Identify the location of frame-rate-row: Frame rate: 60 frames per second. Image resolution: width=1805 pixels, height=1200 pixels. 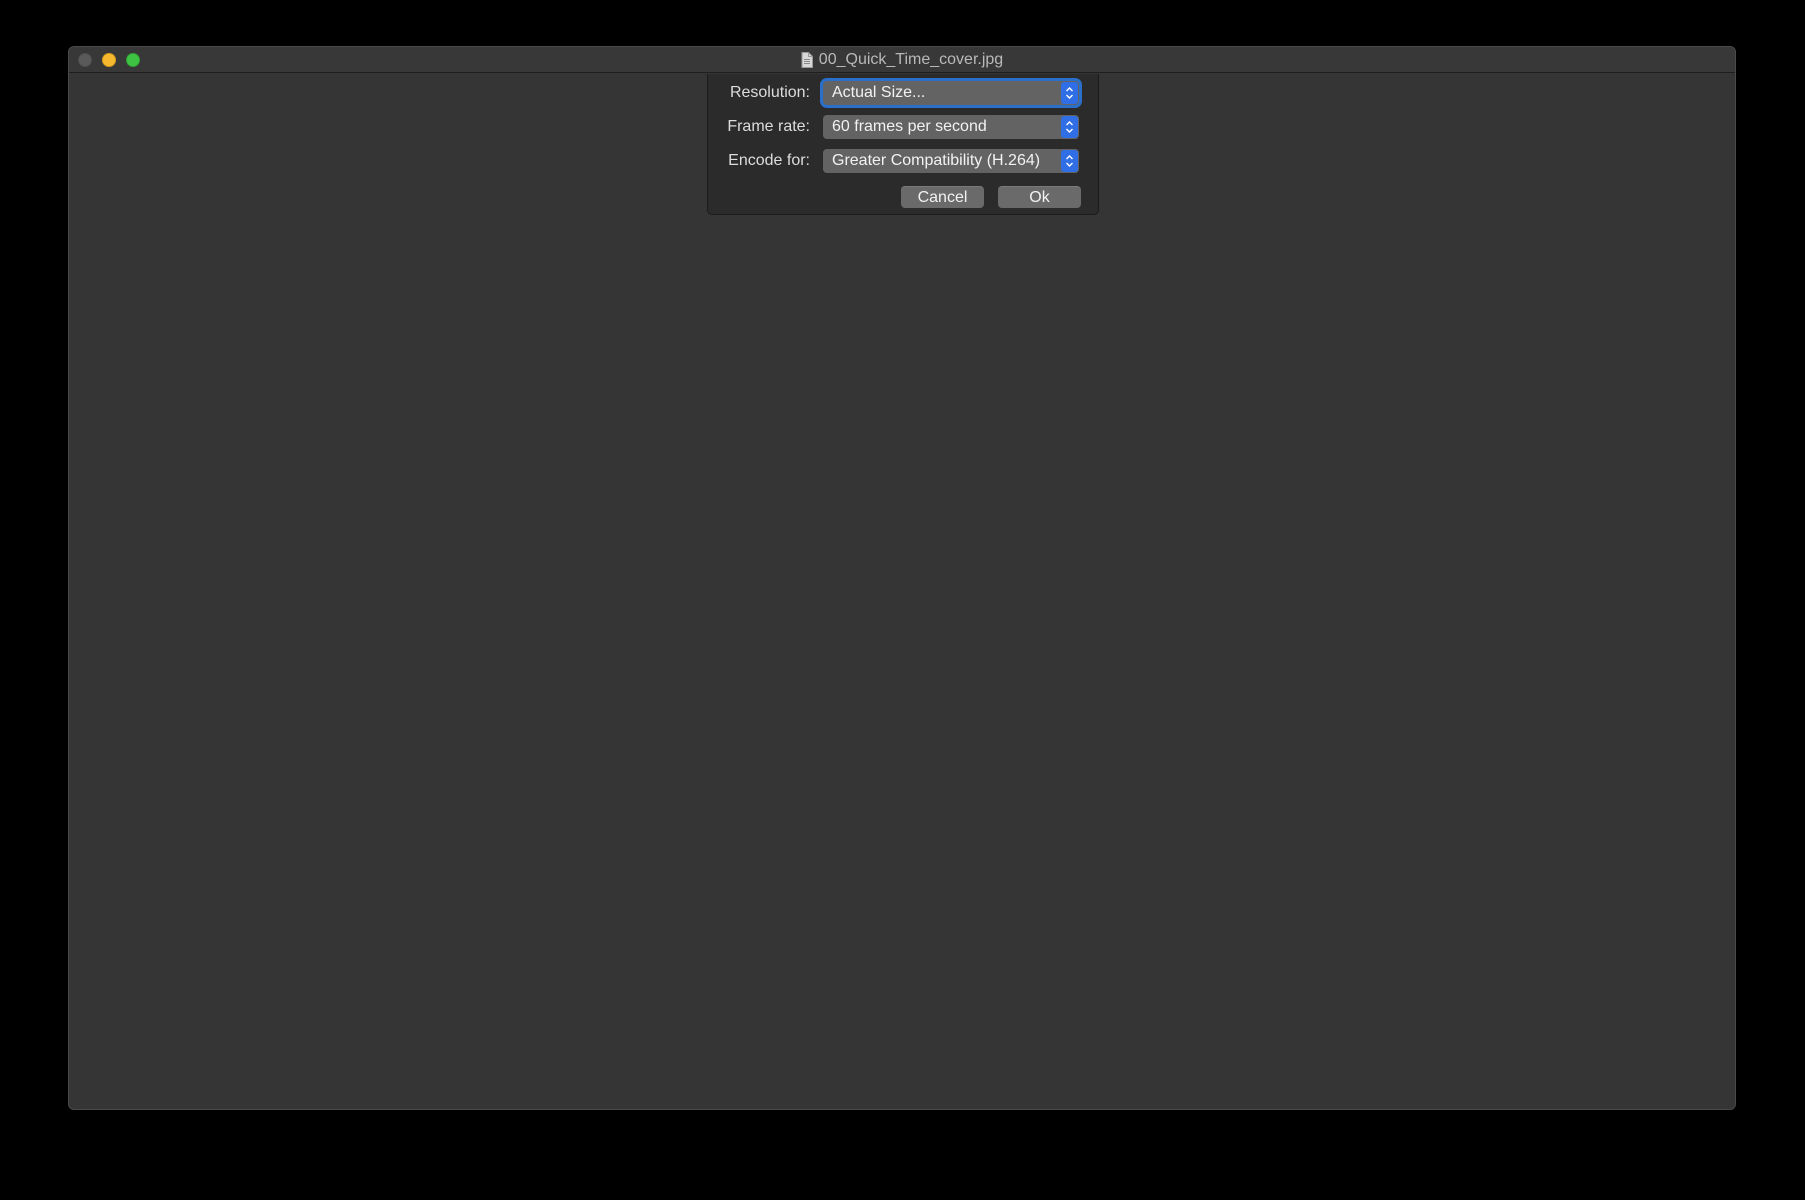
(903, 127).